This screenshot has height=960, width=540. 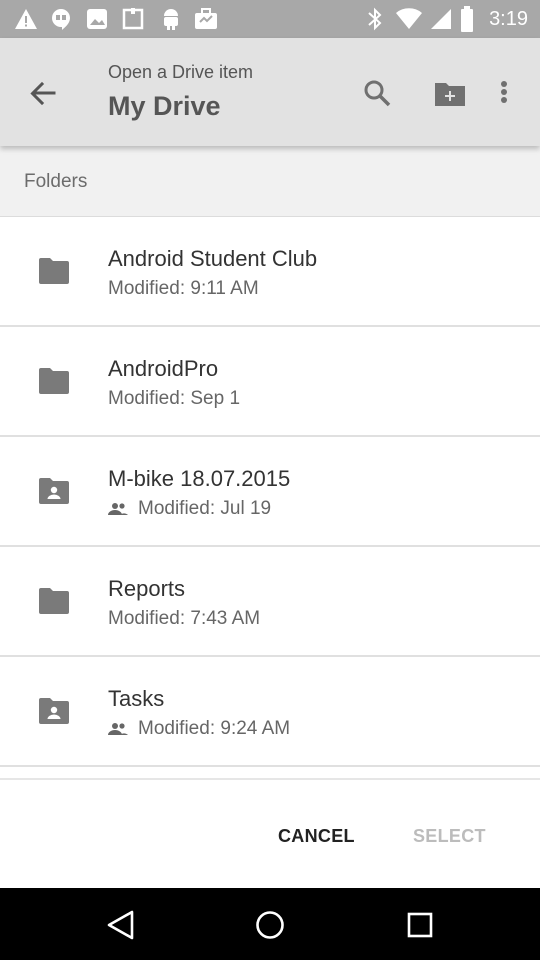 What do you see at coordinates (375, 19) in the screenshot?
I see `bluetooth-icon` at bounding box center [375, 19].